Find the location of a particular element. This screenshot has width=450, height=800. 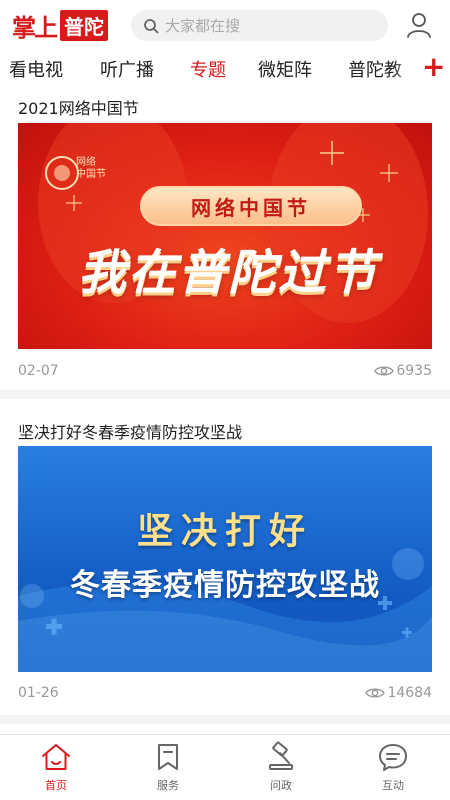

card-title: 坚决打好冬春季疫情防控攻坚战 is located at coordinates (130, 431).